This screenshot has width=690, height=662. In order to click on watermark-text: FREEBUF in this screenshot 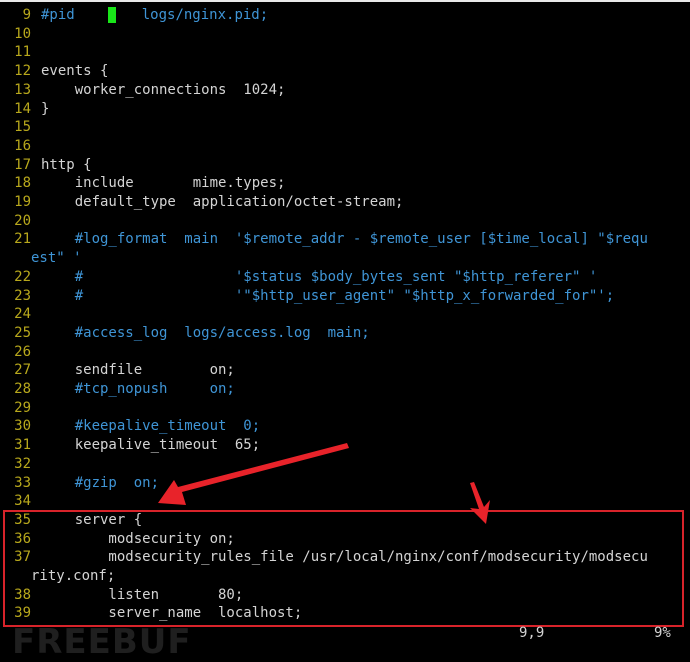, I will do `click(102, 642)`.